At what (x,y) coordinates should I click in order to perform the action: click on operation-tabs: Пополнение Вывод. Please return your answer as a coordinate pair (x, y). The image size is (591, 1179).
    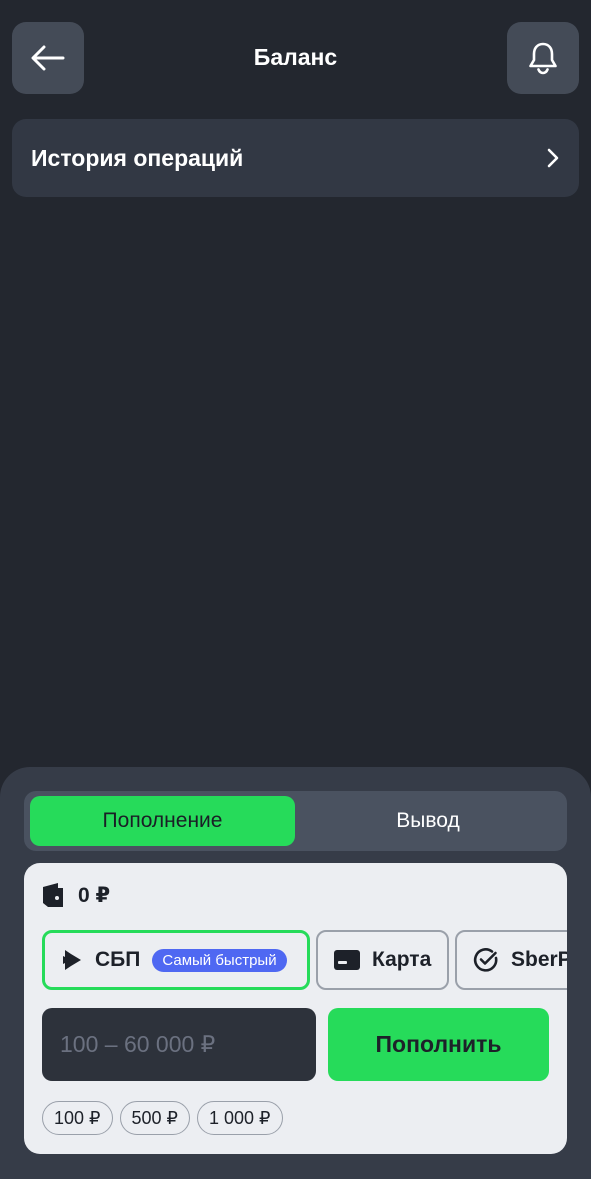
    Looking at the image, I should click on (295, 821).